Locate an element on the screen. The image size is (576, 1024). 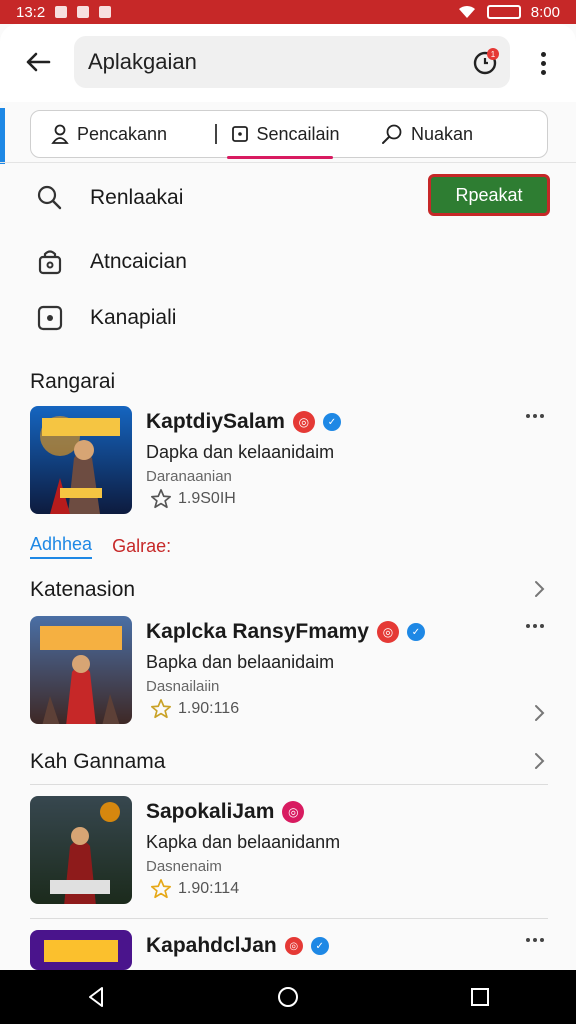
app-rating: 1.90:114 is located at coordinates (194, 889).